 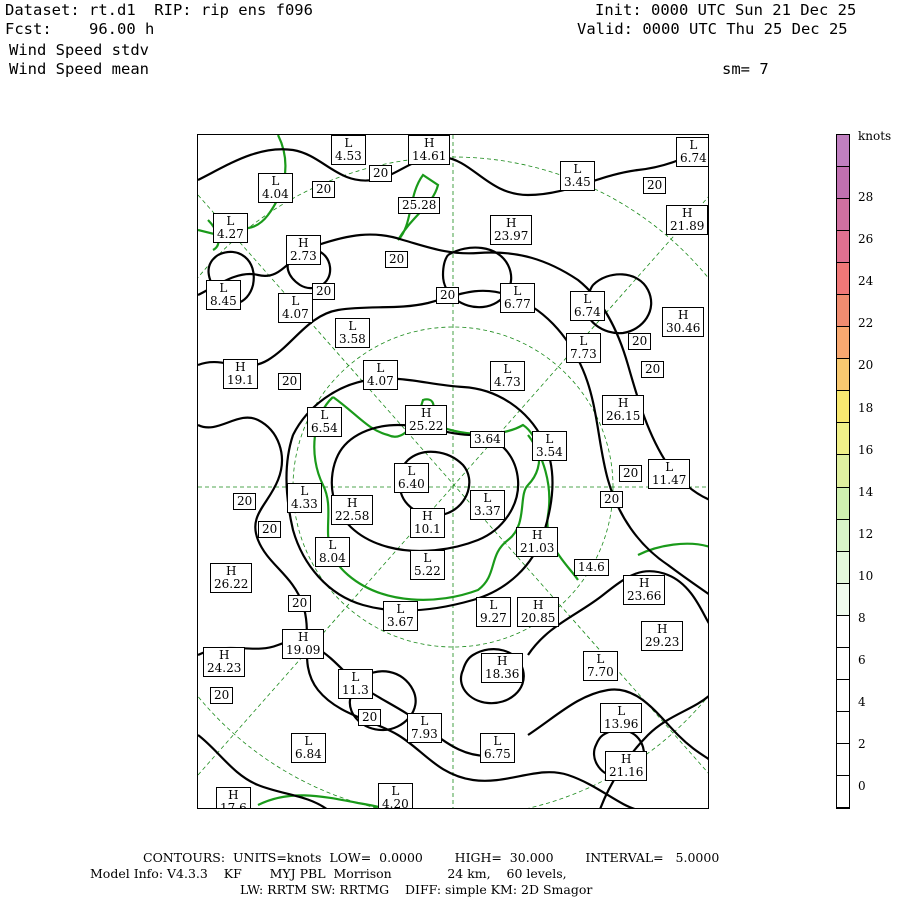 What do you see at coordinates (427, 523) in the screenshot?
I see `high-label: H 10.1` at bounding box center [427, 523].